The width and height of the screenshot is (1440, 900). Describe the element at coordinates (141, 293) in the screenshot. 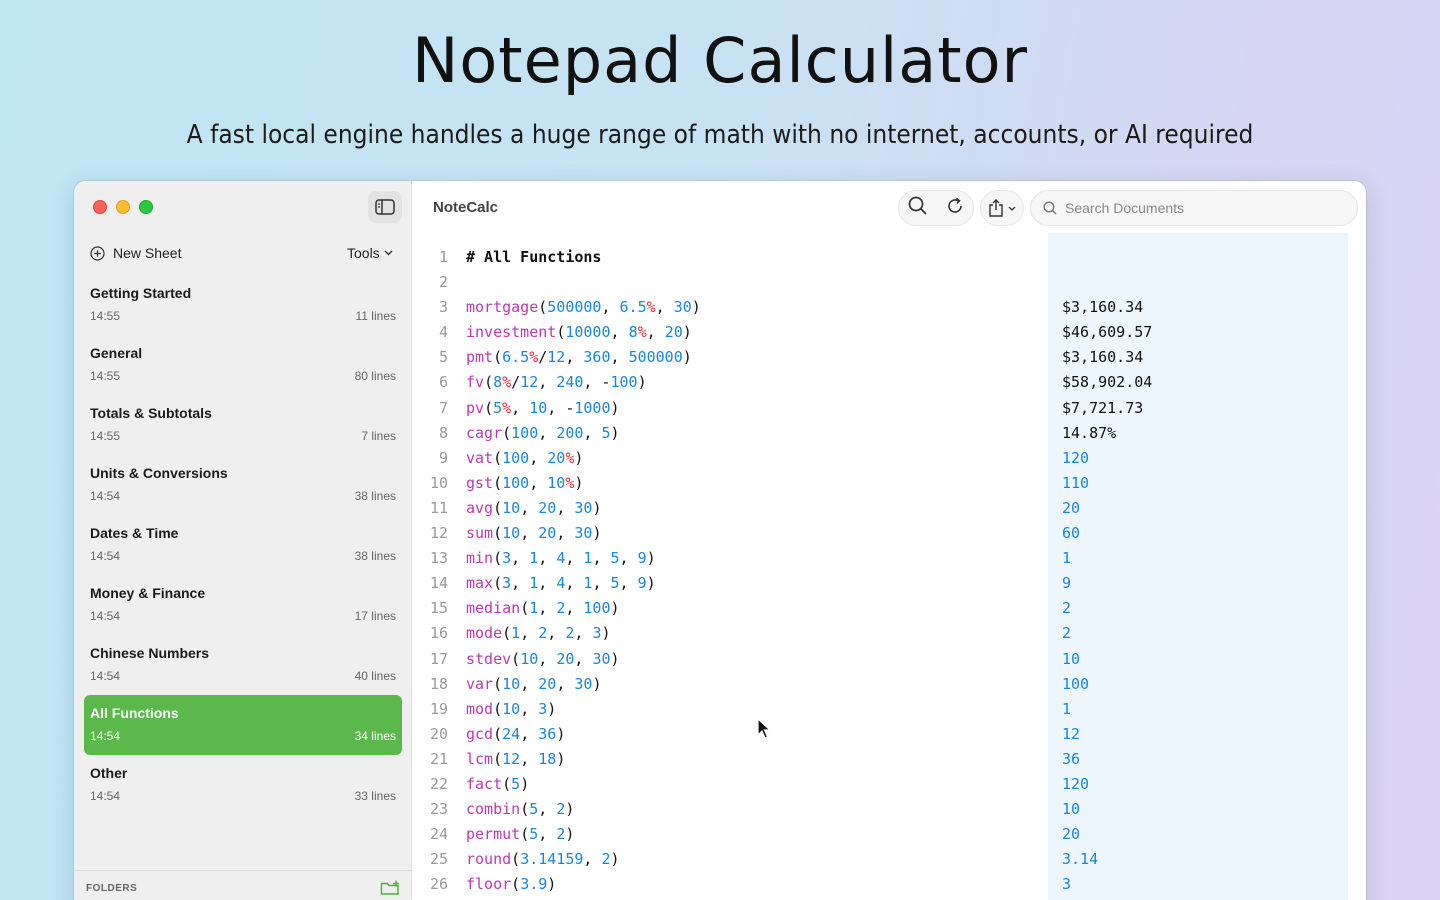

I see `document-title: Getting Started` at that location.